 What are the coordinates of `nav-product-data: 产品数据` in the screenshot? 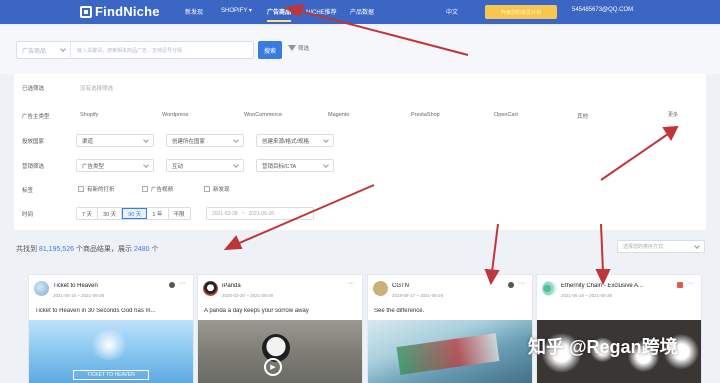 It's located at (362, 11).